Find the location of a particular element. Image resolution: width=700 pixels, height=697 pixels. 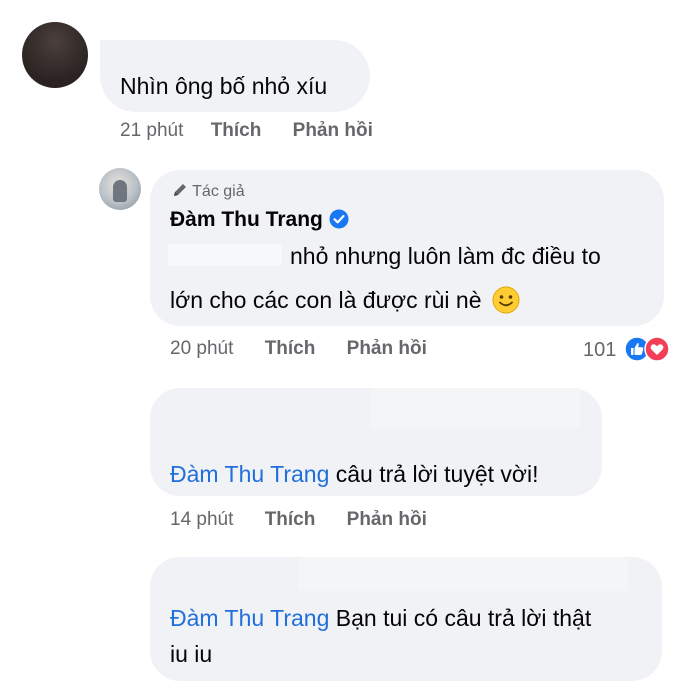

author-role: Tác giả is located at coordinates (208, 191).